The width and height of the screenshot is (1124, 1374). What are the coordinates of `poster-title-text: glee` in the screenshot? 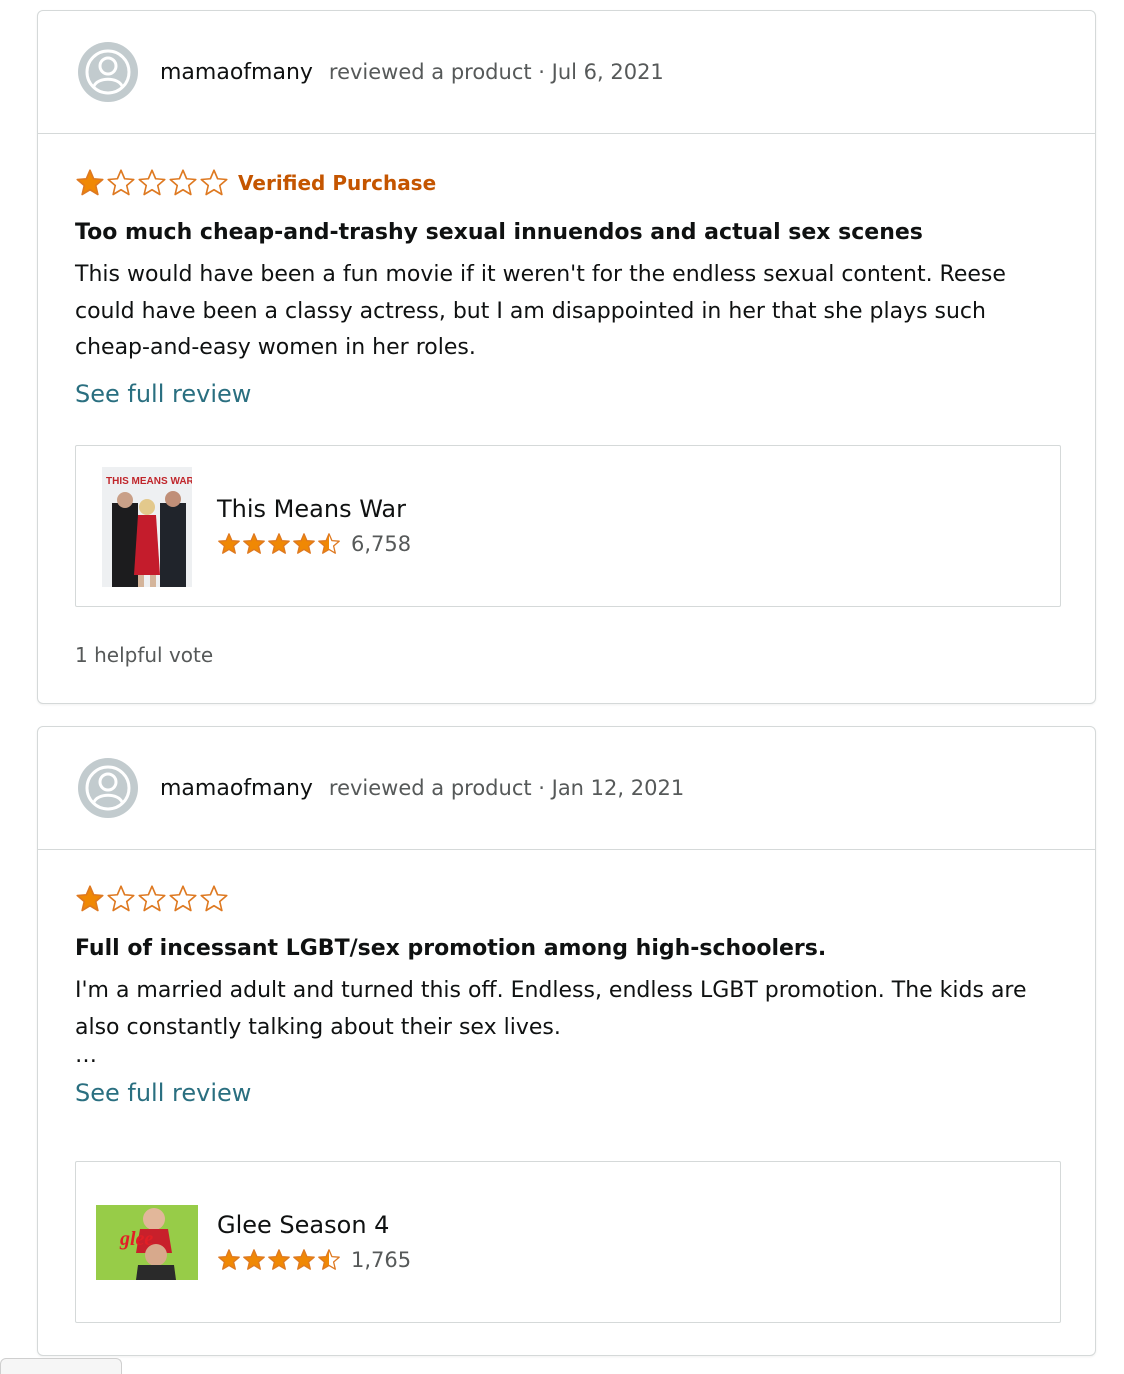 It's located at (136, 1239).